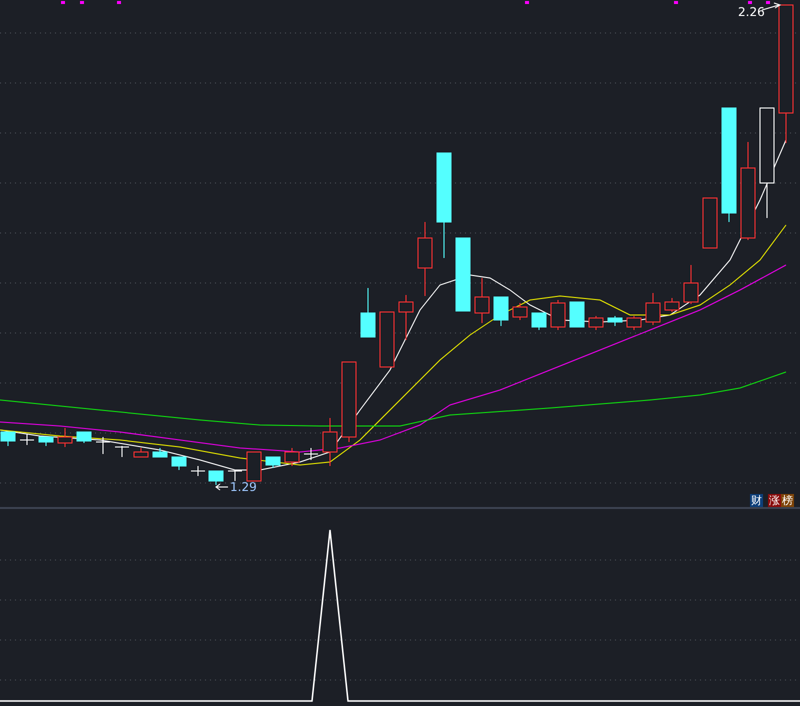  What do you see at coordinates (751, 12) in the screenshot?
I see `high-price-label: 2.26` at bounding box center [751, 12].